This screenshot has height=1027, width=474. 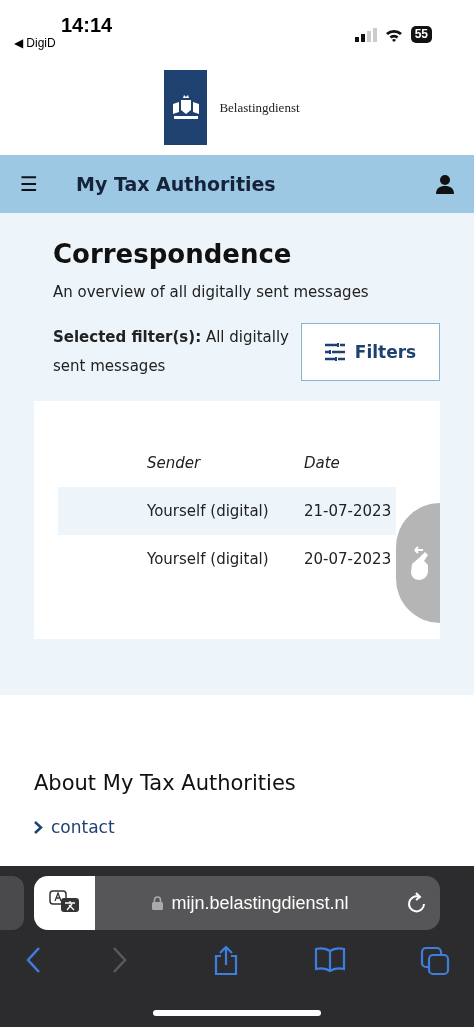 I want to click on user-icon, so click(x=445, y=184).